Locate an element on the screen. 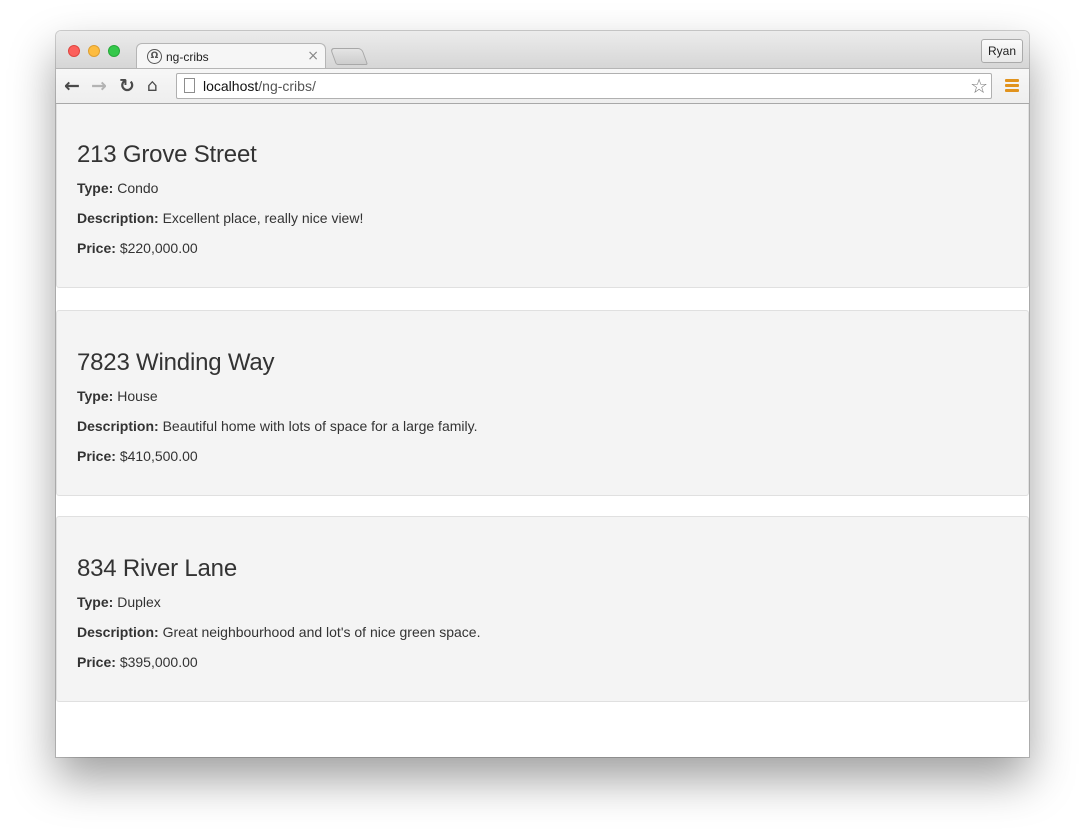 Image resolution: width=1085 pixels, height=837 pixels. crib-price: Price: $395,000.00 is located at coordinates (137, 662).